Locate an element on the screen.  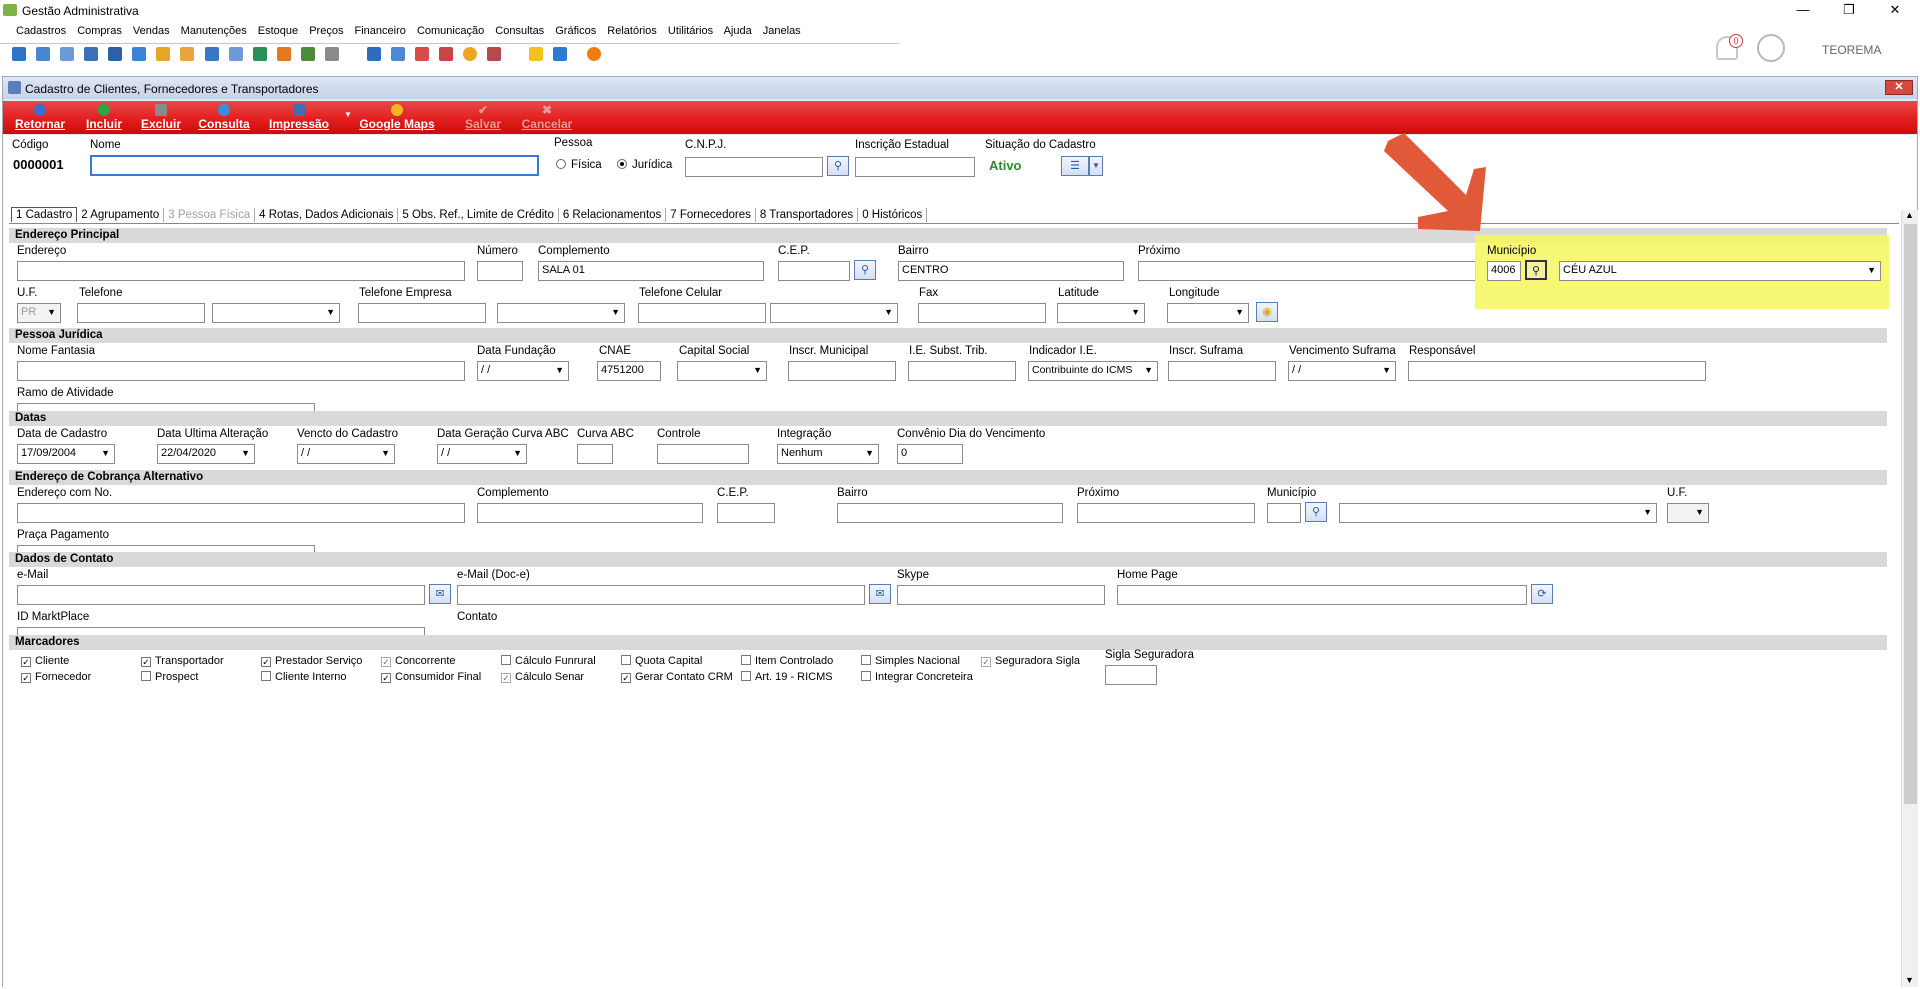
latitude-select is located at coordinates (1101, 313).